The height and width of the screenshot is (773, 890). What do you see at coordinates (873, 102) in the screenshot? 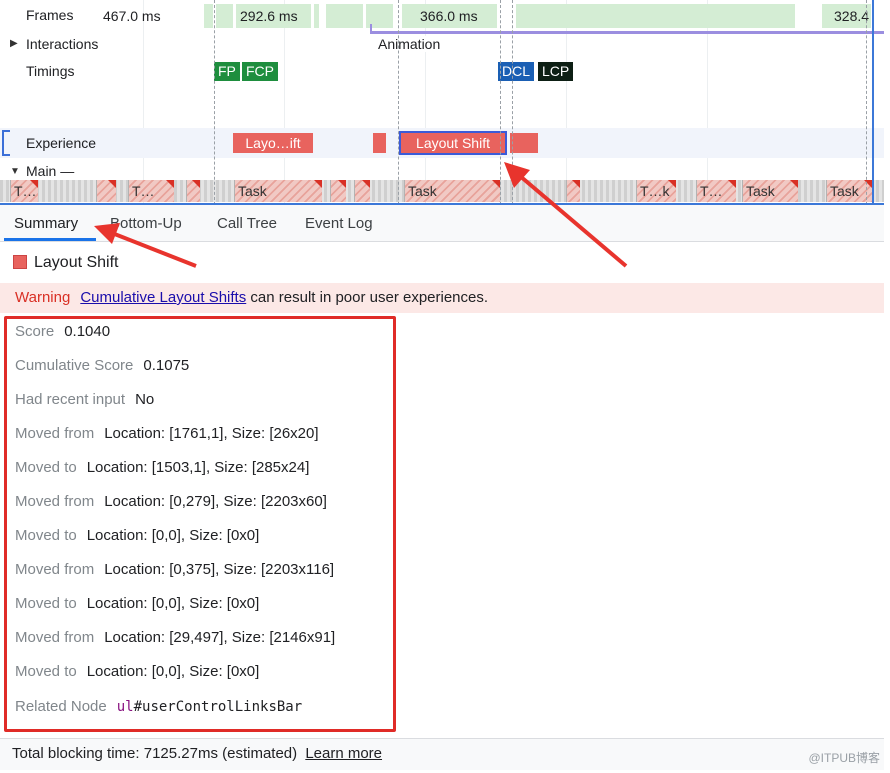
I see `playhead` at bounding box center [873, 102].